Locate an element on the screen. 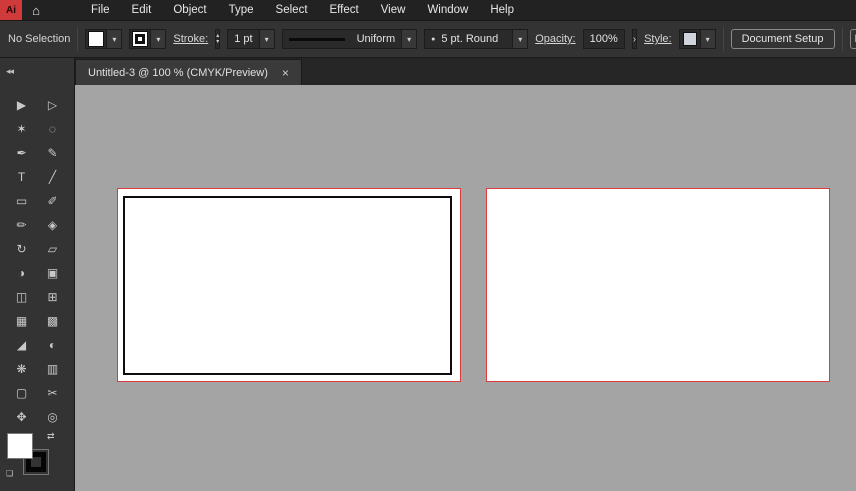 This screenshot has width=856, height=491. style-panel-link: Style: is located at coordinates (658, 39).